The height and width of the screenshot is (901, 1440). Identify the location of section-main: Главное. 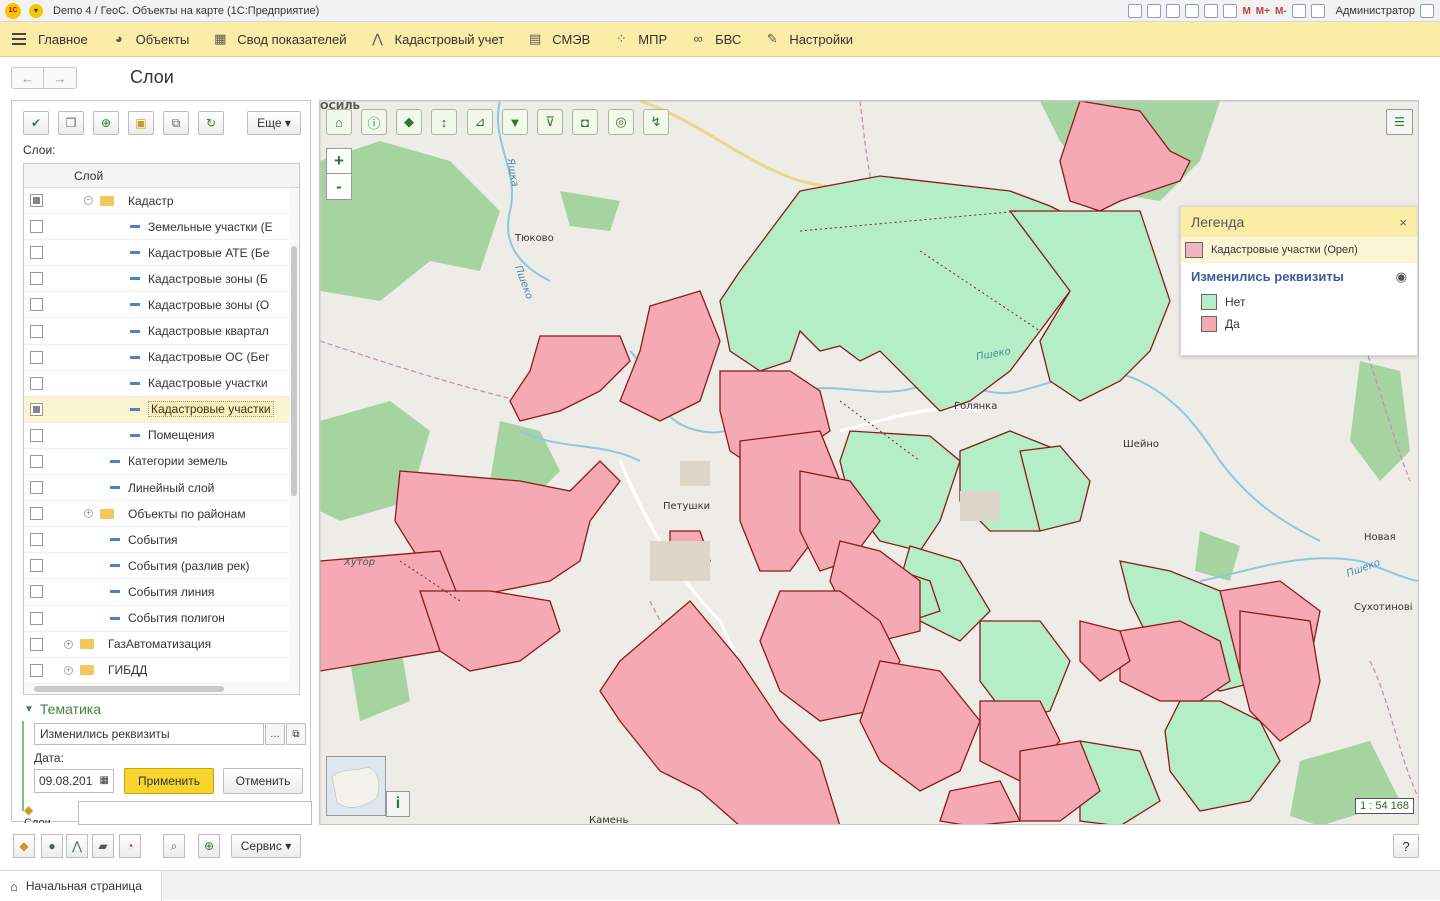
(63, 39).